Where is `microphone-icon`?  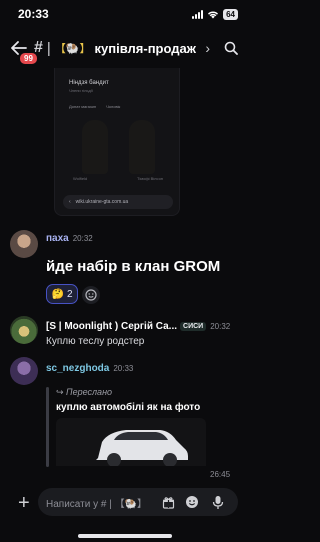
microphone-icon is located at coordinates (218, 502).